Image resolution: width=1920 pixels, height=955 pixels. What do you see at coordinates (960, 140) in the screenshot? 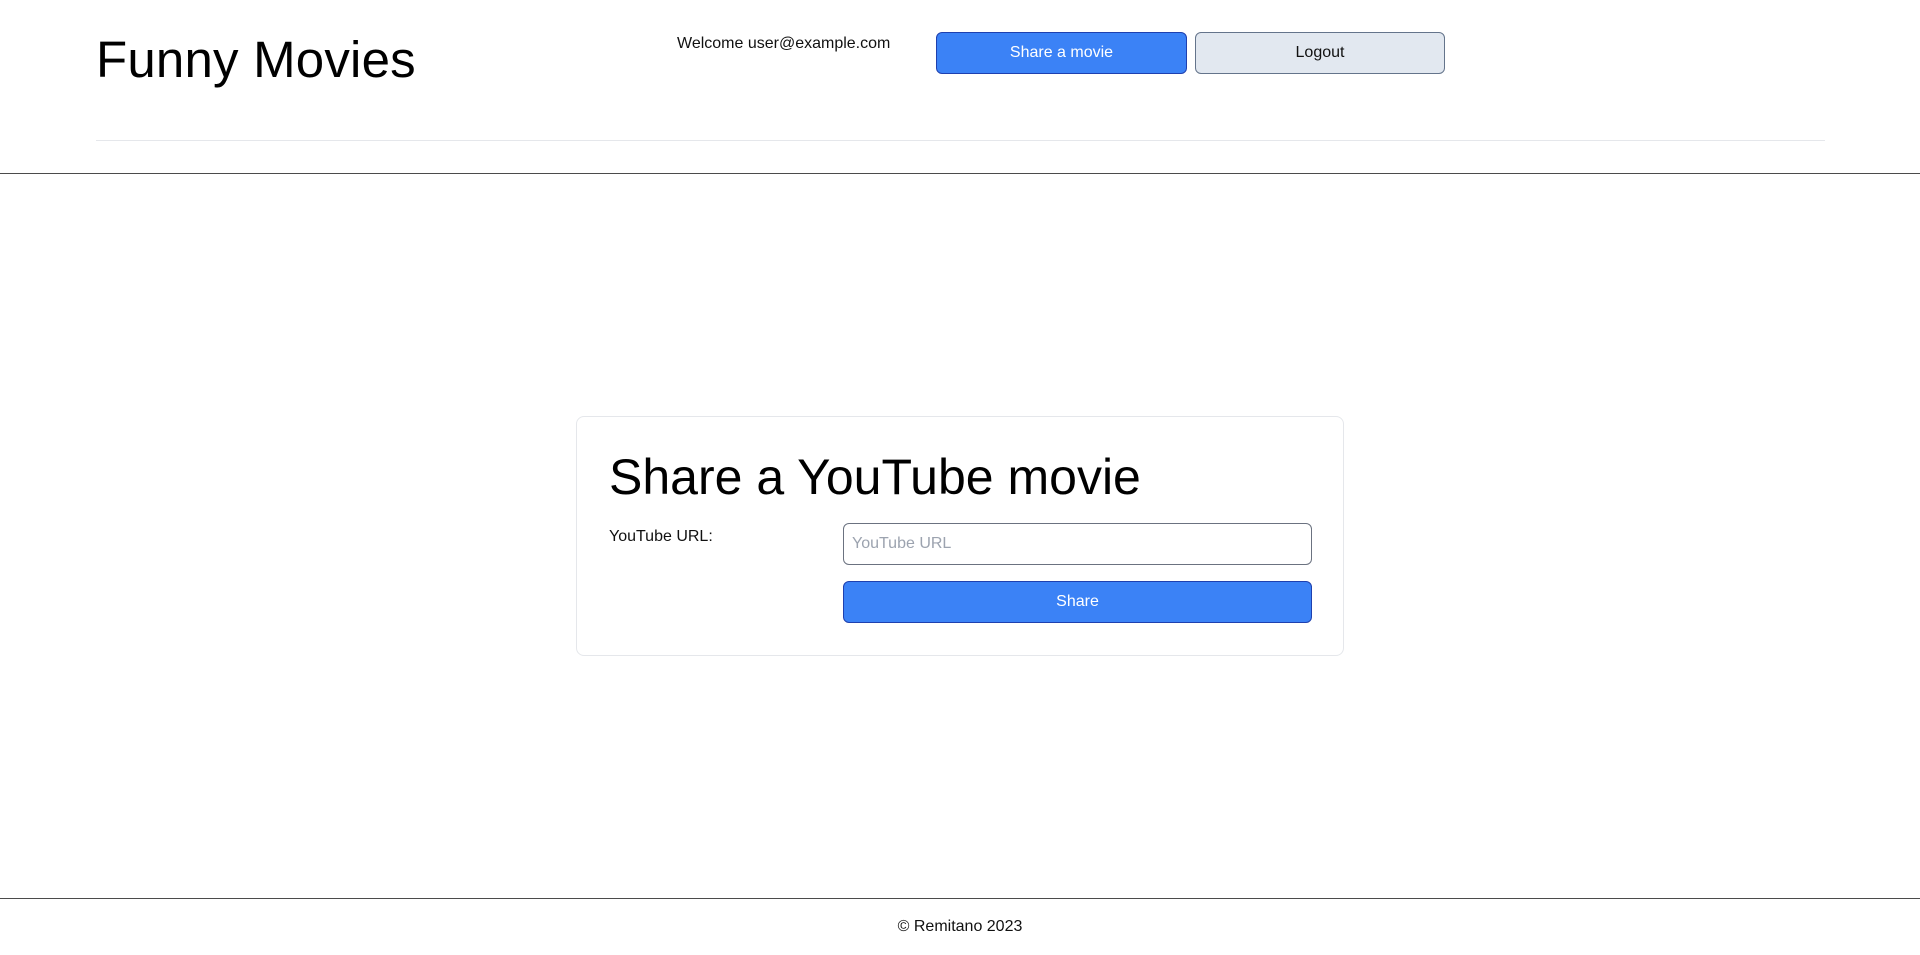
I see `header-divider` at bounding box center [960, 140].